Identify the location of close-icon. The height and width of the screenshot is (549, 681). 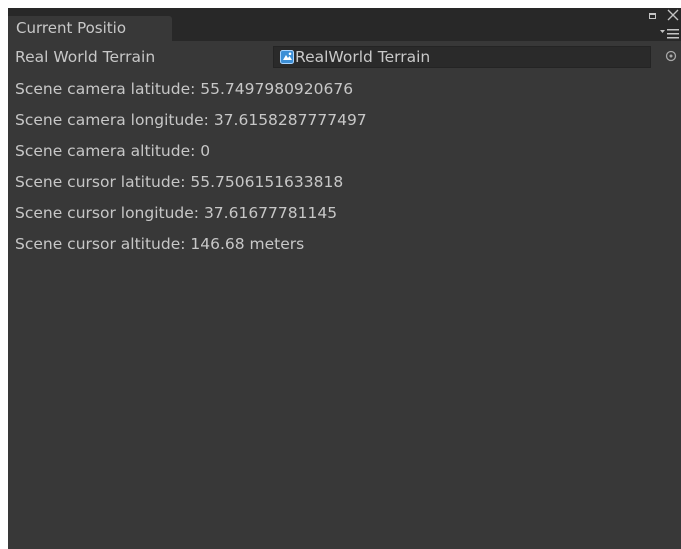
(673, 15).